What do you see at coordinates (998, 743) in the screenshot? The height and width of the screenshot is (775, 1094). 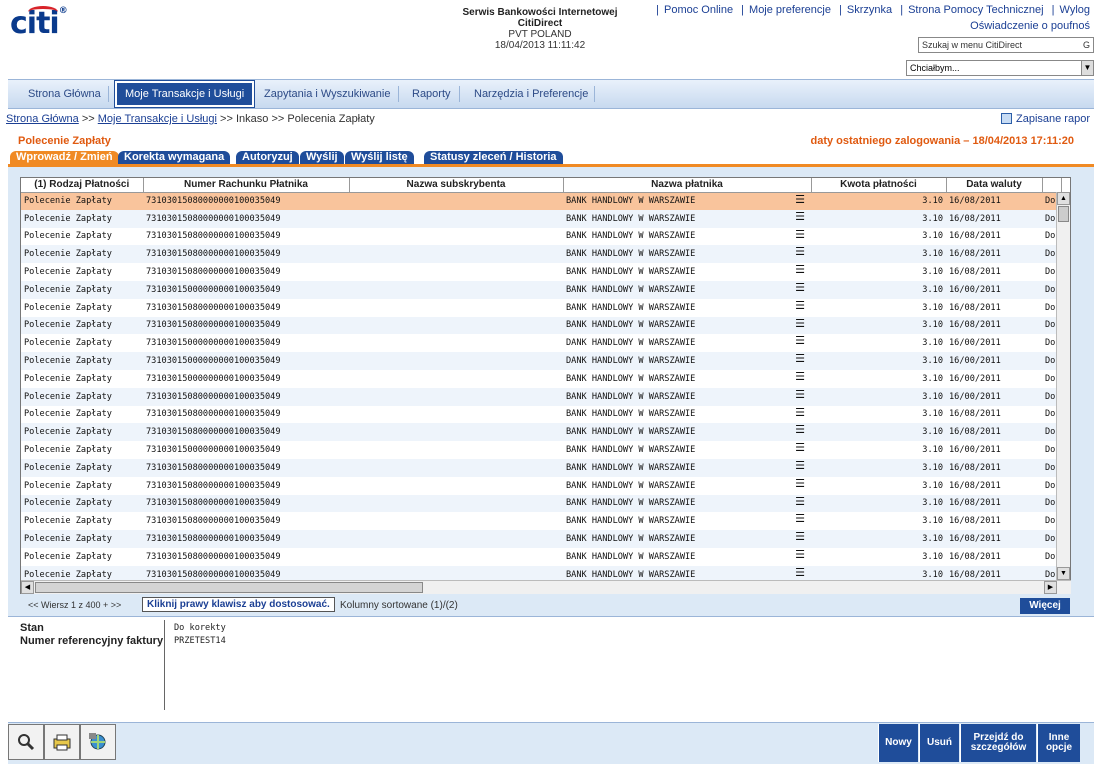 I see `details-button: Przejdź do szczegółów` at bounding box center [998, 743].